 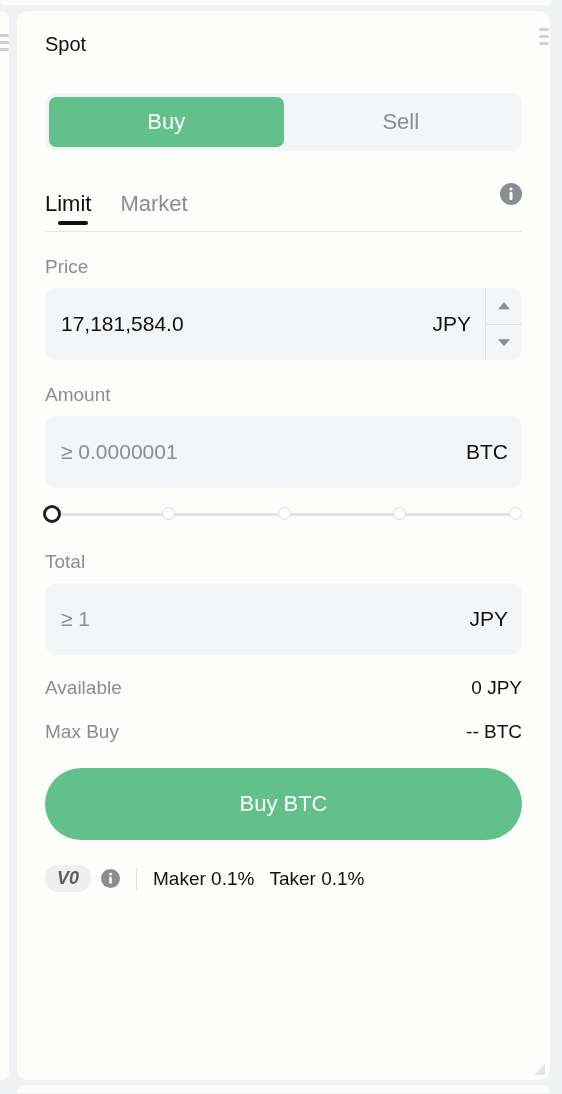 What do you see at coordinates (511, 194) in the screenshot?
I see `info-icon` at bounding box center [511, 194].